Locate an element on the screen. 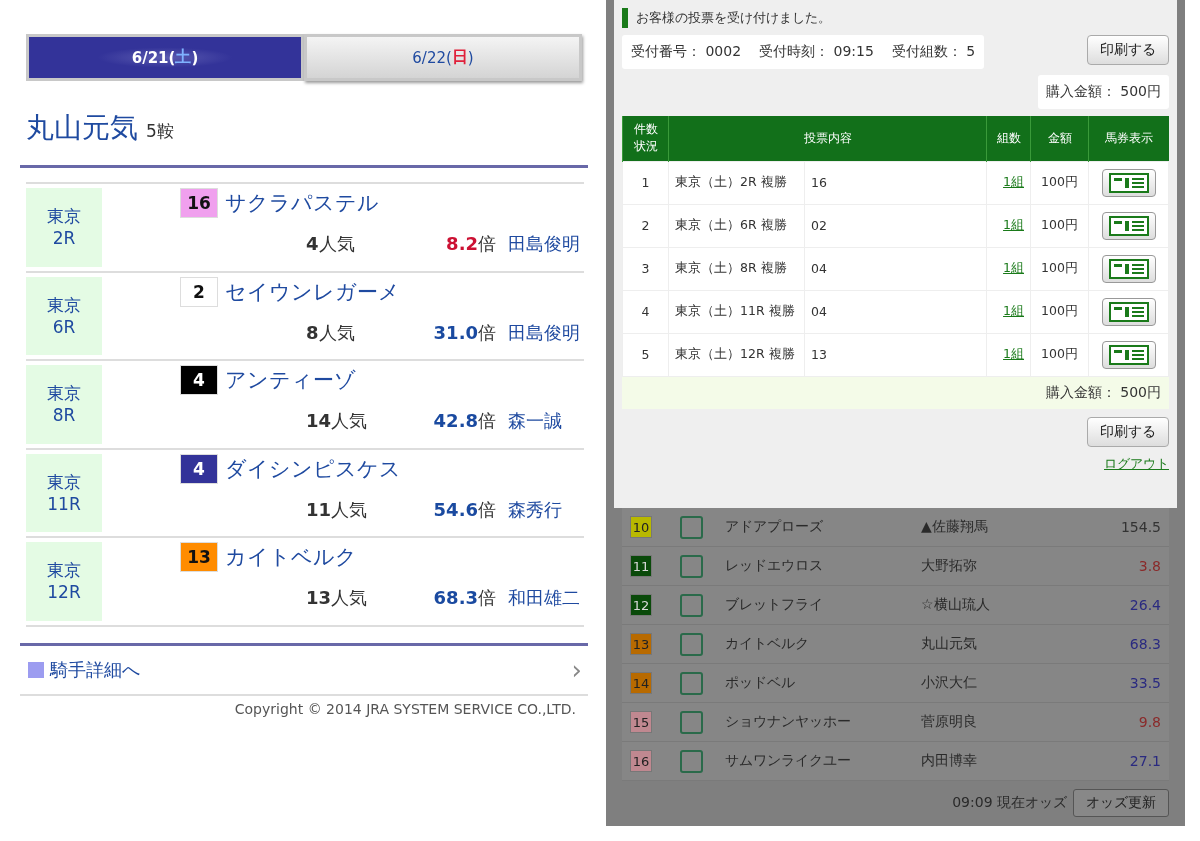 The width and height of the screenshot is (1200, 841). popularity: 14人気 is located at coordinates (337, 421).